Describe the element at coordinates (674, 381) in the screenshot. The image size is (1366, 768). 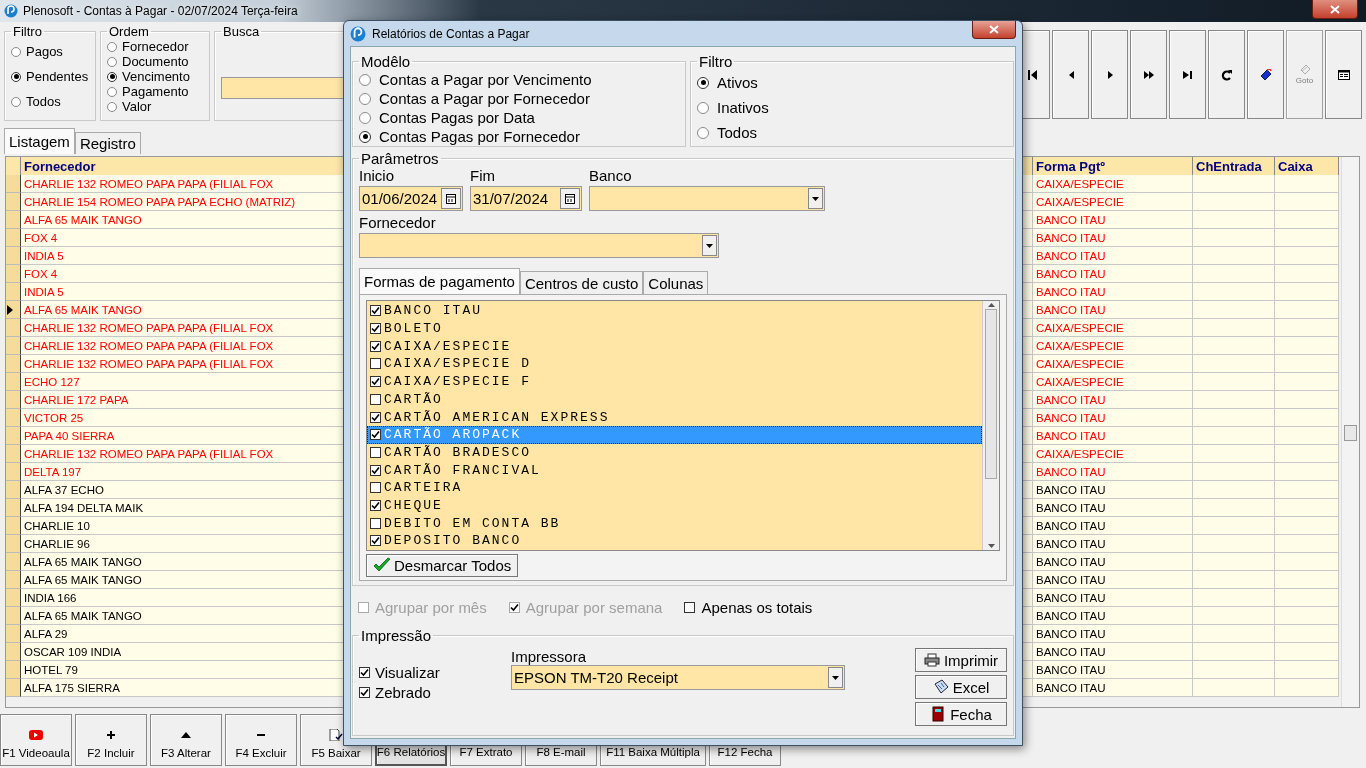
I see `payment-method-item: CAIXA/ESPECIE F` at that location.